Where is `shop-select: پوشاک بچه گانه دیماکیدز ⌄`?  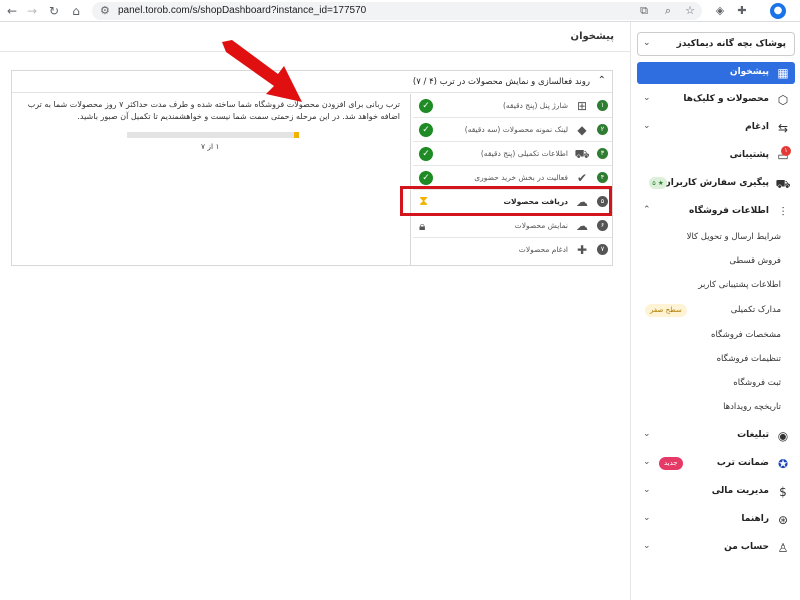 shop-select: پوشاک بچه گانه دیماکیدز ⌄ is located at coordinates (716, 44).